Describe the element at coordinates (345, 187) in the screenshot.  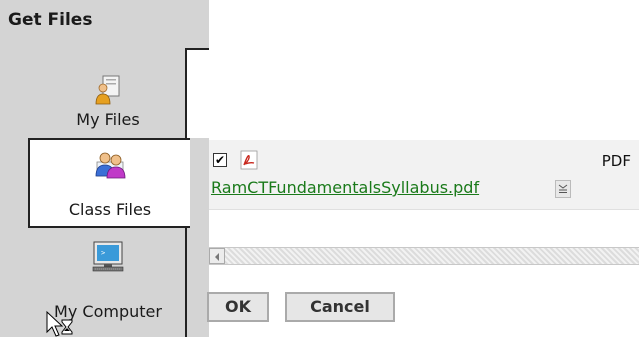
I see `file-name-link: RamCTFundamentalsSyllabus.pdf` at that location.